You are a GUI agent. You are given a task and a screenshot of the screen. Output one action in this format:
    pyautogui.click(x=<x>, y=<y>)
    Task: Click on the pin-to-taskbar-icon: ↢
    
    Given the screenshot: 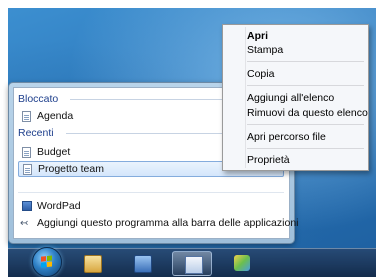 What is the action you would take?
    pyautogui.click(x=24, y=223)
    